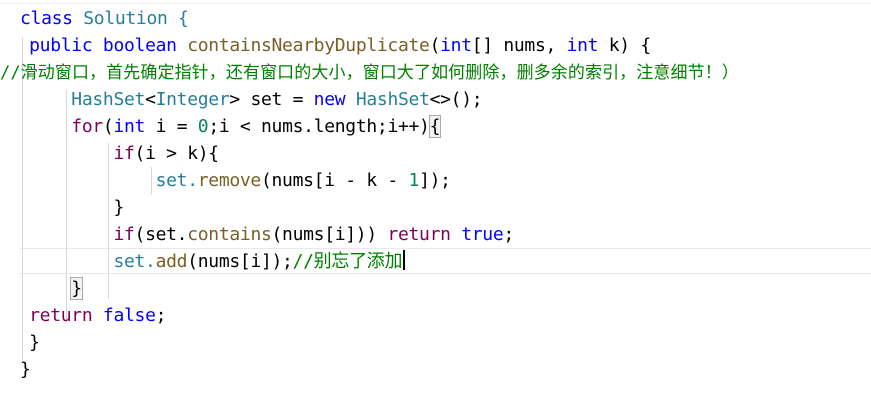 The image size is (871, 403). Describe the element at coordinates (46, 18) in the screenshot. I see `code-token: class` at that location.